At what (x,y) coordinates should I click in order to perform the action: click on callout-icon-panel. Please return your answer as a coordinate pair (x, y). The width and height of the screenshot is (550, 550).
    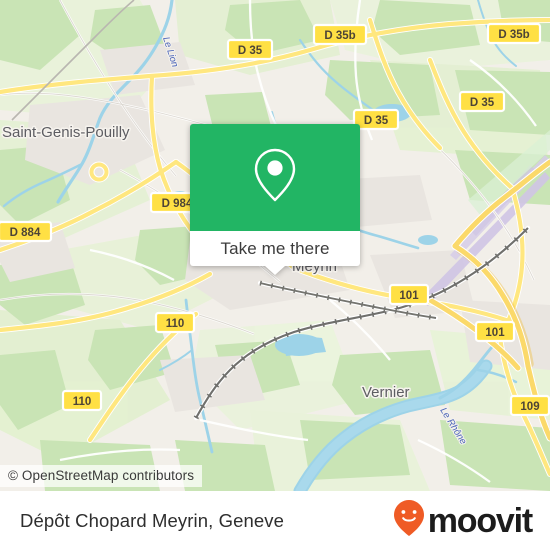
    Looking at the image, I should click on (275, 177).